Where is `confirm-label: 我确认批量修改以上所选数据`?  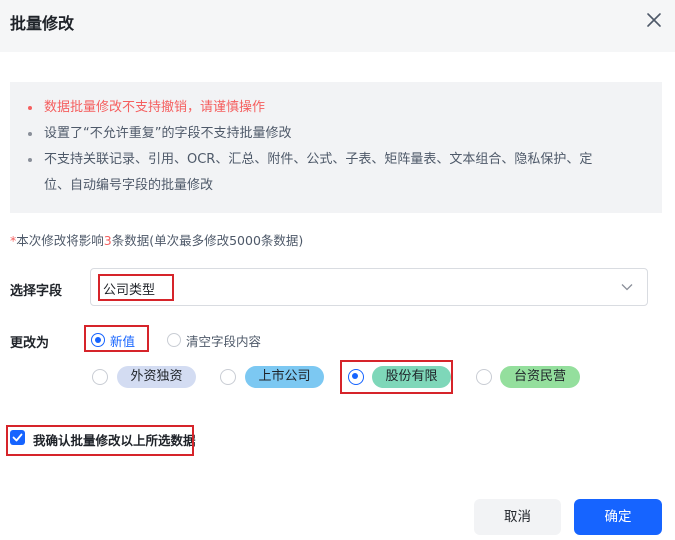 confirm-label: 我确认批量修改以上所选数据 is located at coordinates (114, 439).